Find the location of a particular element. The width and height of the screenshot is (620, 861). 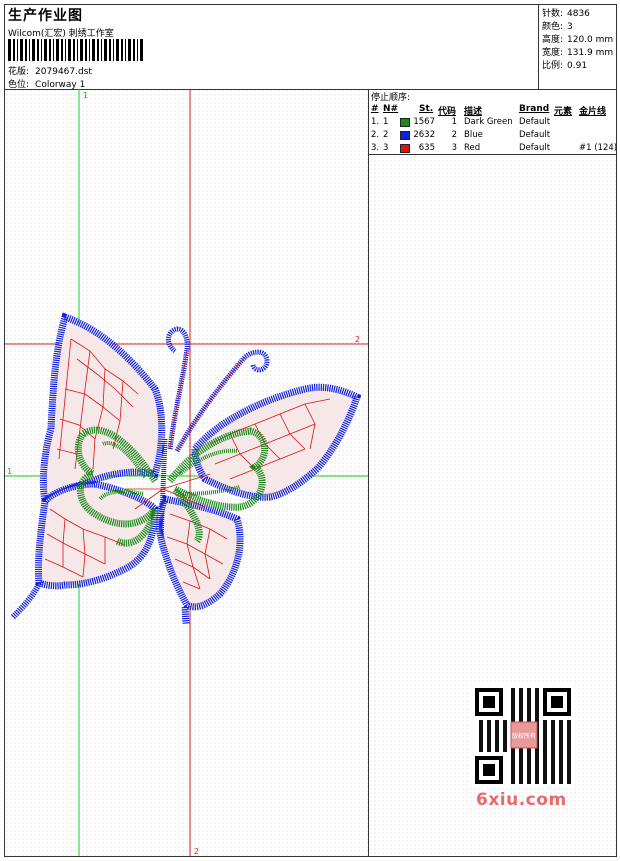

row-stitches: 1567 is located at coordinates (424, 122).